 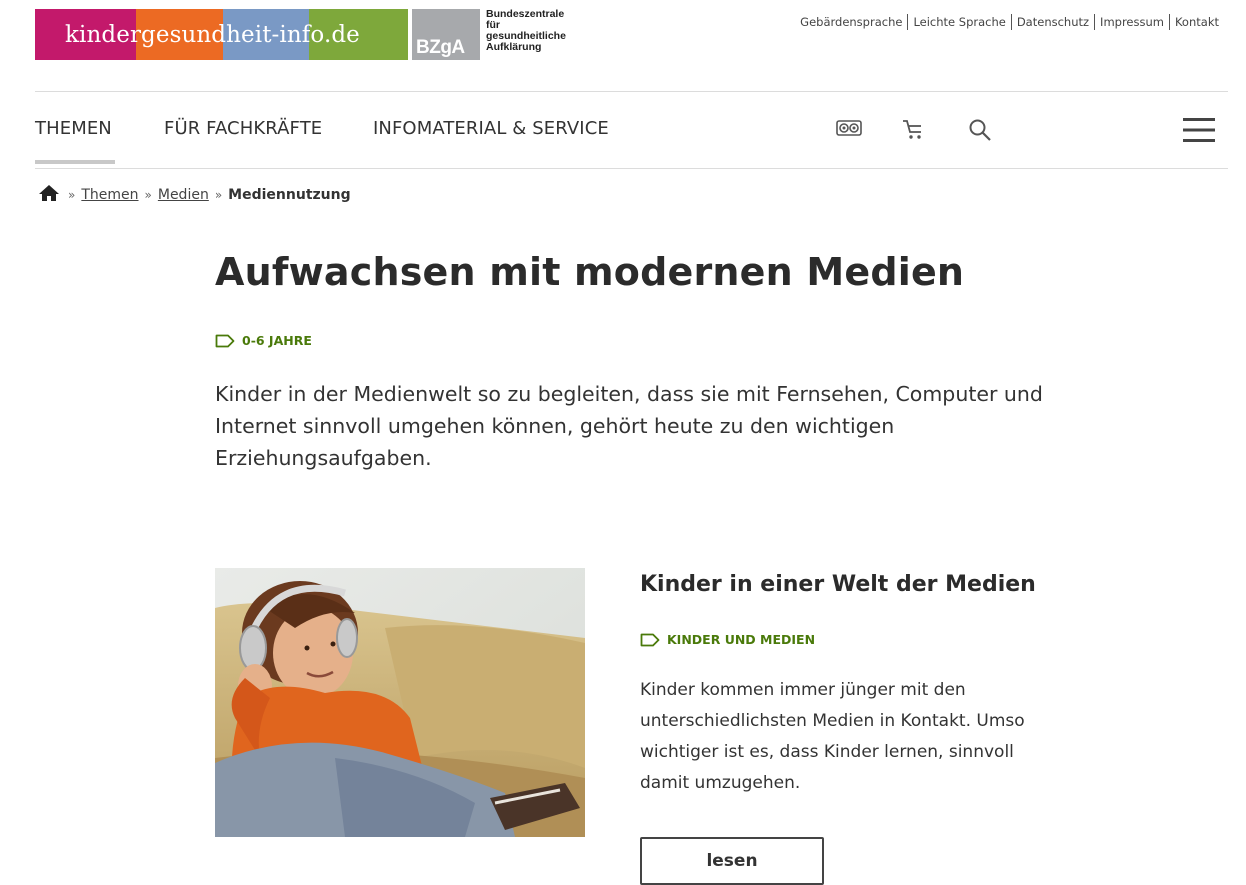 What do you see at coordinates (1052, 22) in the screenshot?
I see `link-datenschutz: Datenschutz` at bounding box center [1052, 22].